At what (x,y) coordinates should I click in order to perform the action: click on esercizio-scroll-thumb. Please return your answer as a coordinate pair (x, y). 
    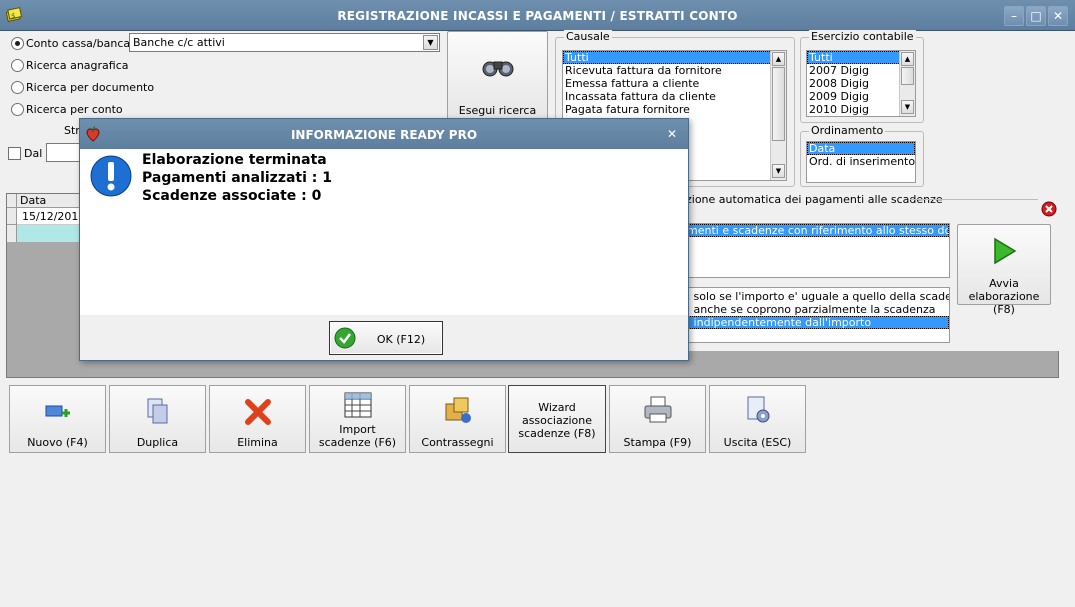
    Looking at the image, I should click on (907, 76).